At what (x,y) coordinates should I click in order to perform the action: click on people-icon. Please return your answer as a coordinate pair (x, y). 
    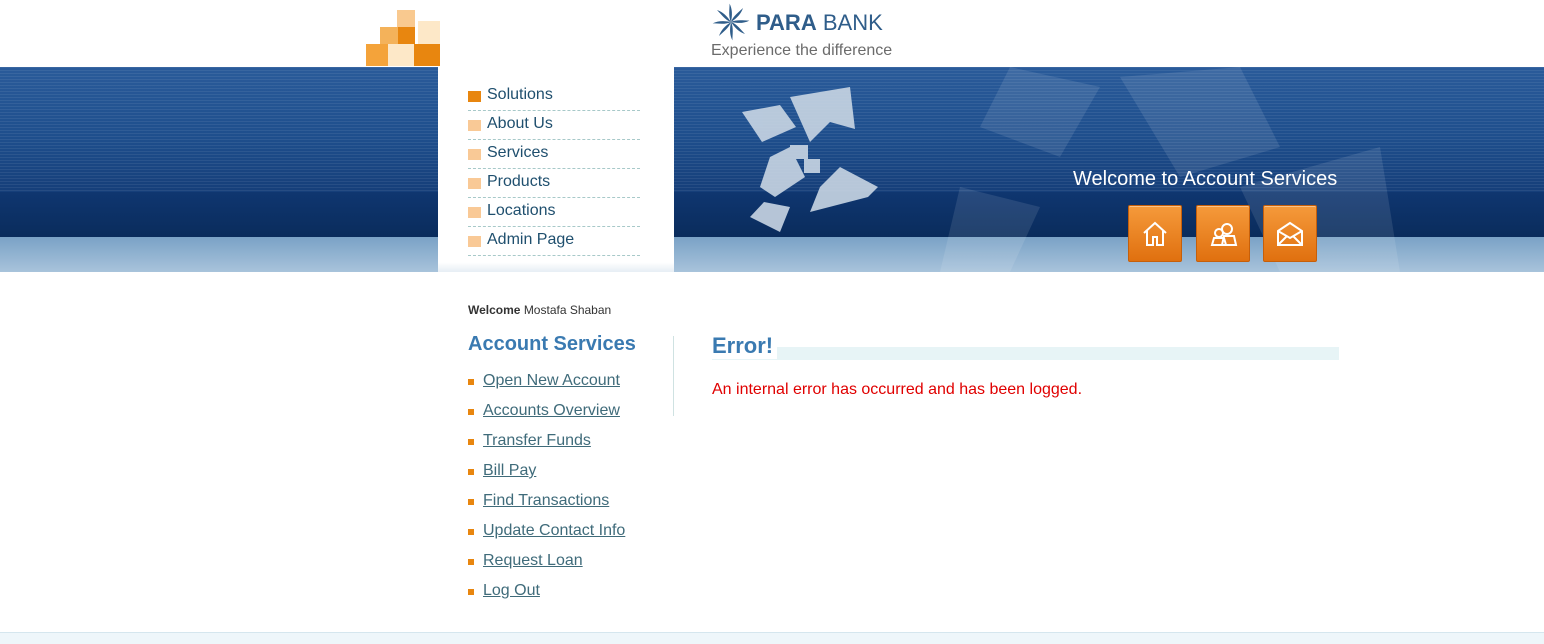
    Looking at the image, I should click on (1224, 234).